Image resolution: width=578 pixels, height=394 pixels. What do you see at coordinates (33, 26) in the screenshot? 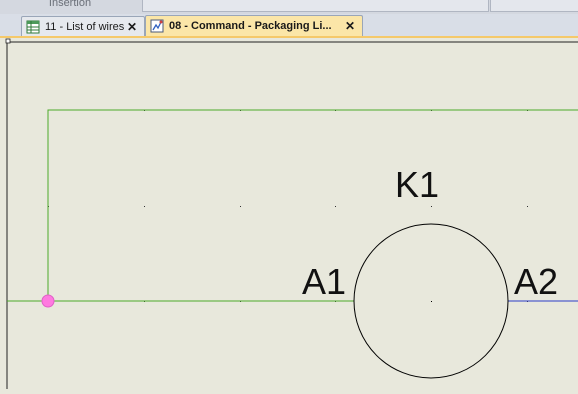
I see `table-icon` at bounding box center [33, 26].